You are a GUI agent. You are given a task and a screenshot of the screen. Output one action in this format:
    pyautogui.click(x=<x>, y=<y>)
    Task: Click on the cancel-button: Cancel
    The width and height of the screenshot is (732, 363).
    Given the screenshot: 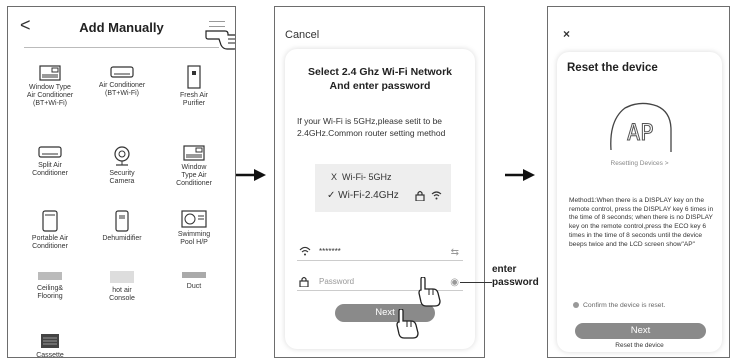 What is the action you would take?
    pyautogui.click(x=302, y=35)
    